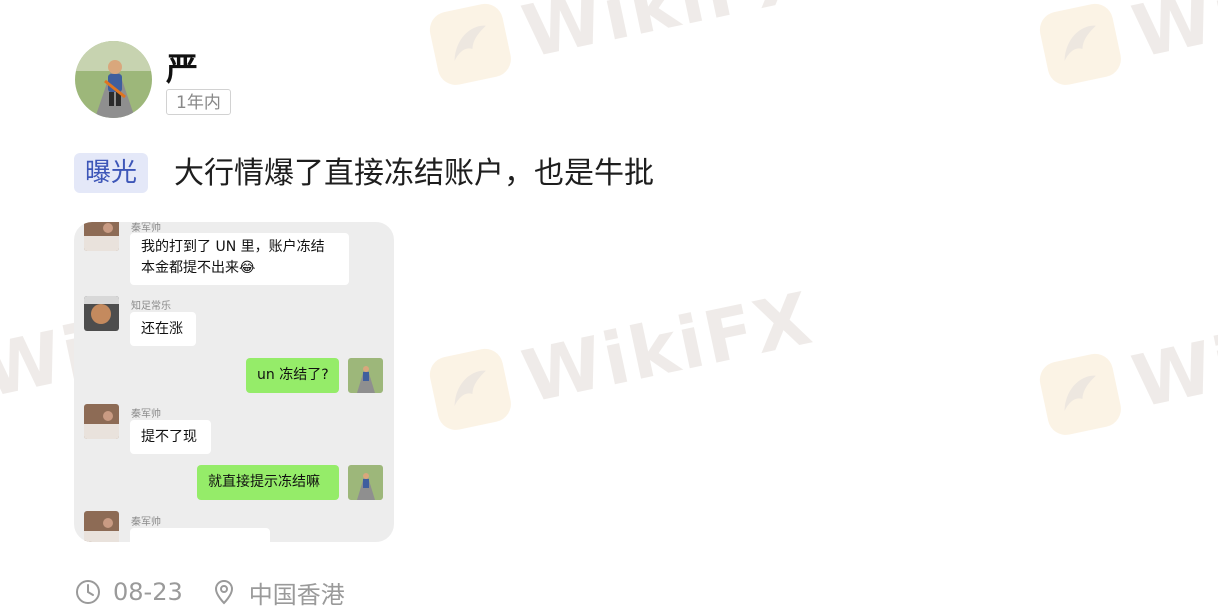  Describe the element at coordinates (239, 259) in the screenshot. I see `chat-bubble: 我的打到了 UN 里，账户冻结 本金都提不出来😂` at that location.